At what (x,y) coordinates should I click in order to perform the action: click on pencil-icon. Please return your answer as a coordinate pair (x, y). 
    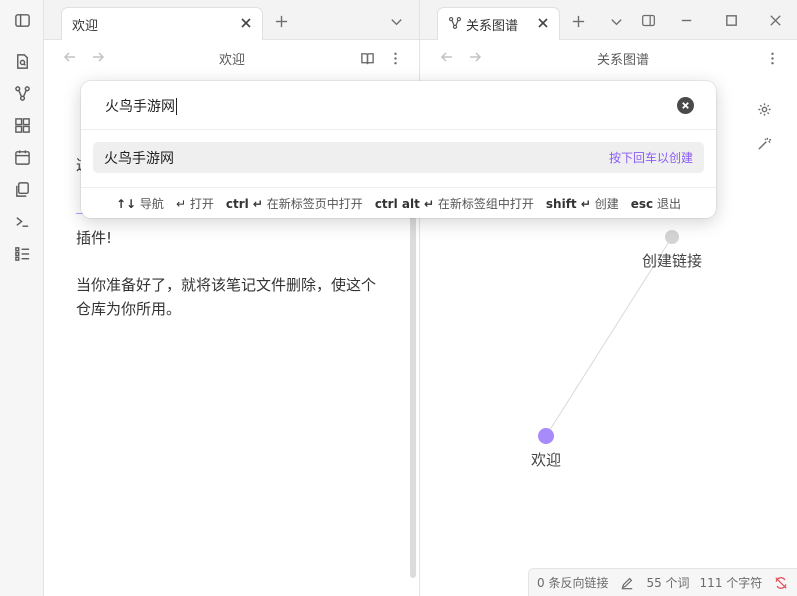
    Looking at the image, I should click on (628, 583).